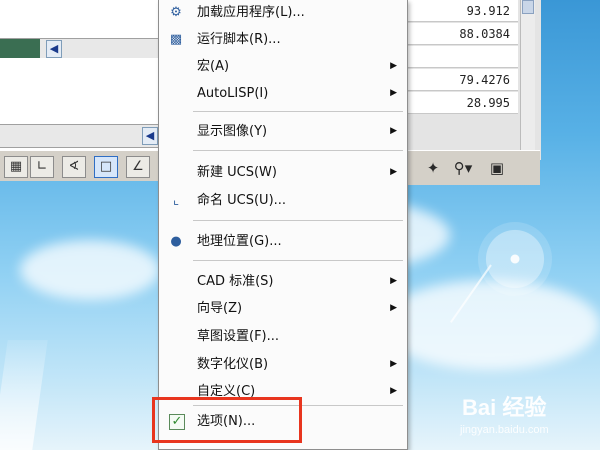 The image size is (600, 450). I want to click on menu-item-label: 显示图像(Y), so click(232, 131).